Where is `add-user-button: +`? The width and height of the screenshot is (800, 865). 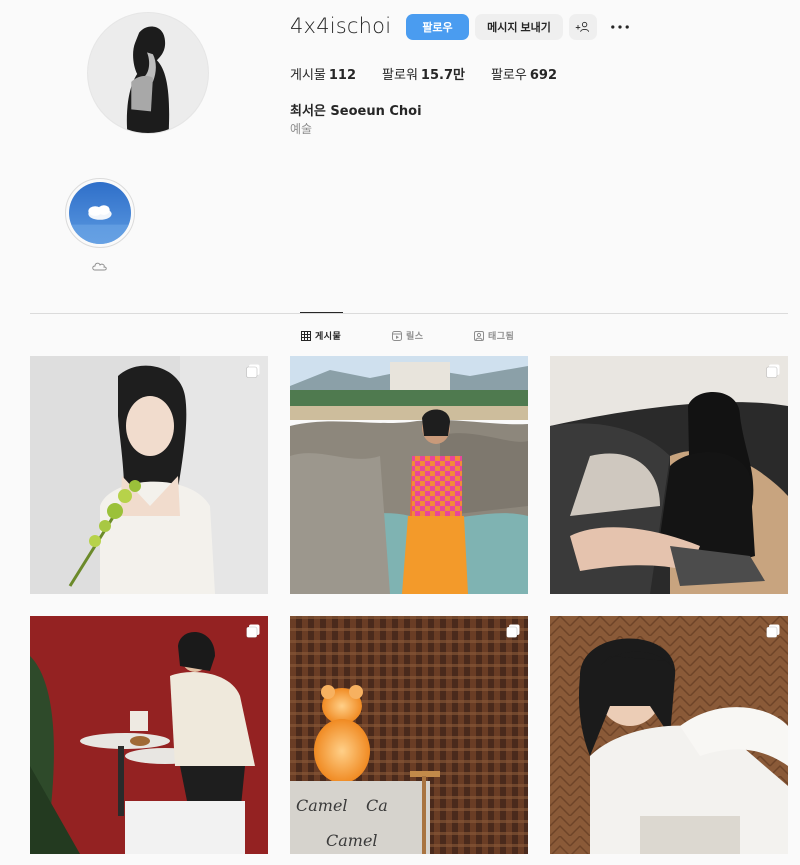
add-user-button: + is located at coordinates (583, 27).